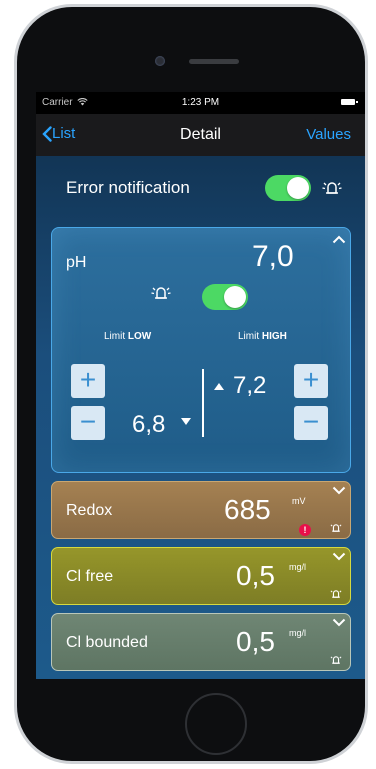 The height and width of the screenshot is (769, 376). I want to click on cl-free-card: Cl free 0,5 mg/l, so click(201, 576).